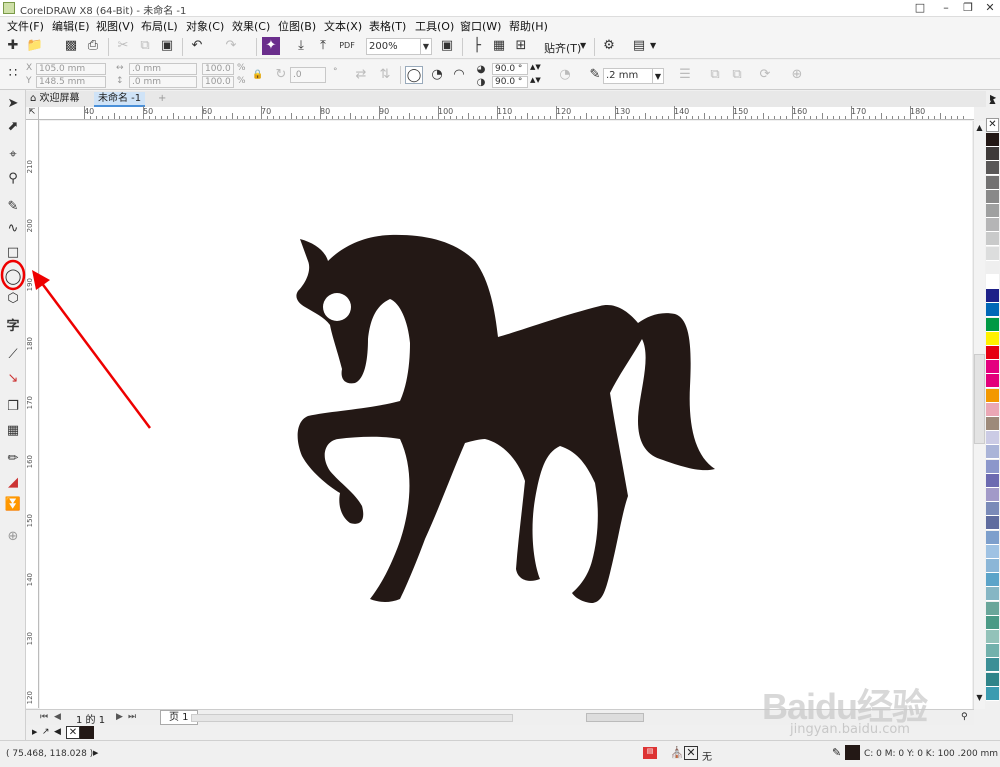 Image resolution: width=1000 pixels, height=767 pixels. Describe the element at coordinates (964, 717) in the screenshot. I see `zoom-page-icon: ⚲` at that location.